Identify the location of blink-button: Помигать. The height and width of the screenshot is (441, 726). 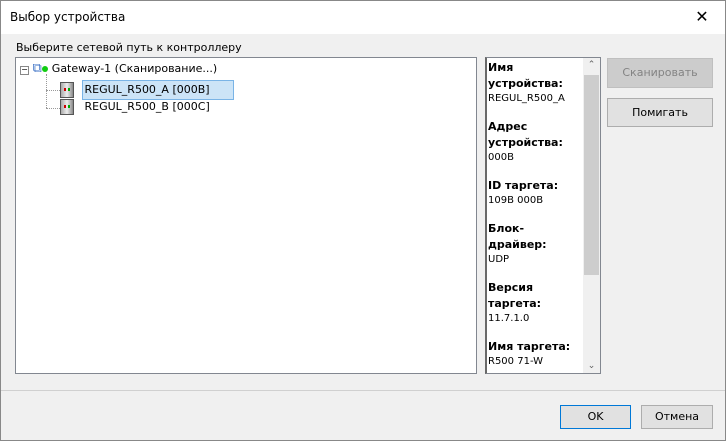
(660, 112).